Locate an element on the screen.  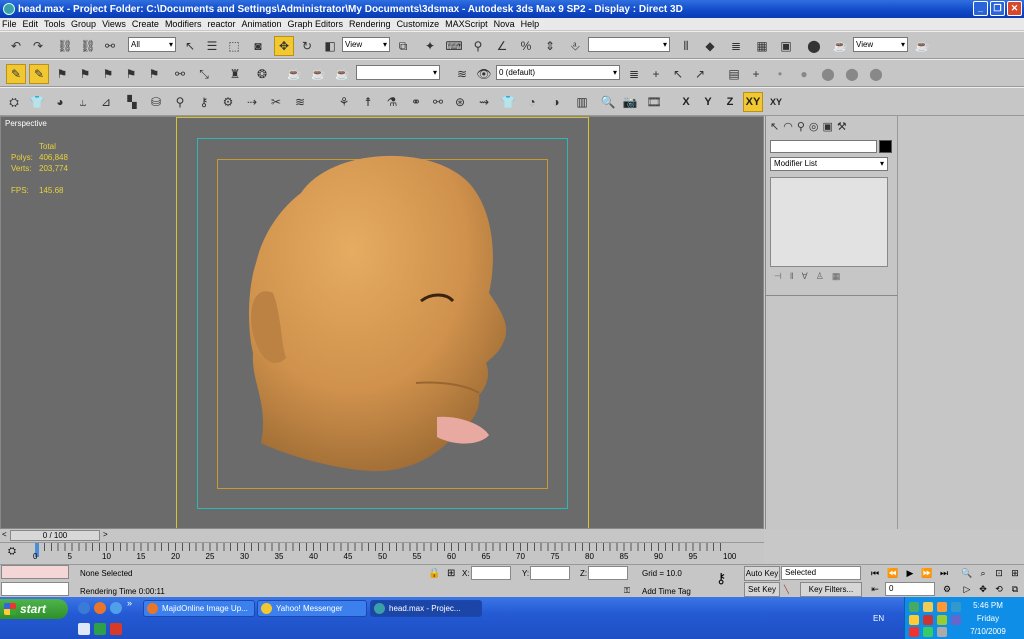
menu-reactor: reactor is located at coordinates (221, 24).